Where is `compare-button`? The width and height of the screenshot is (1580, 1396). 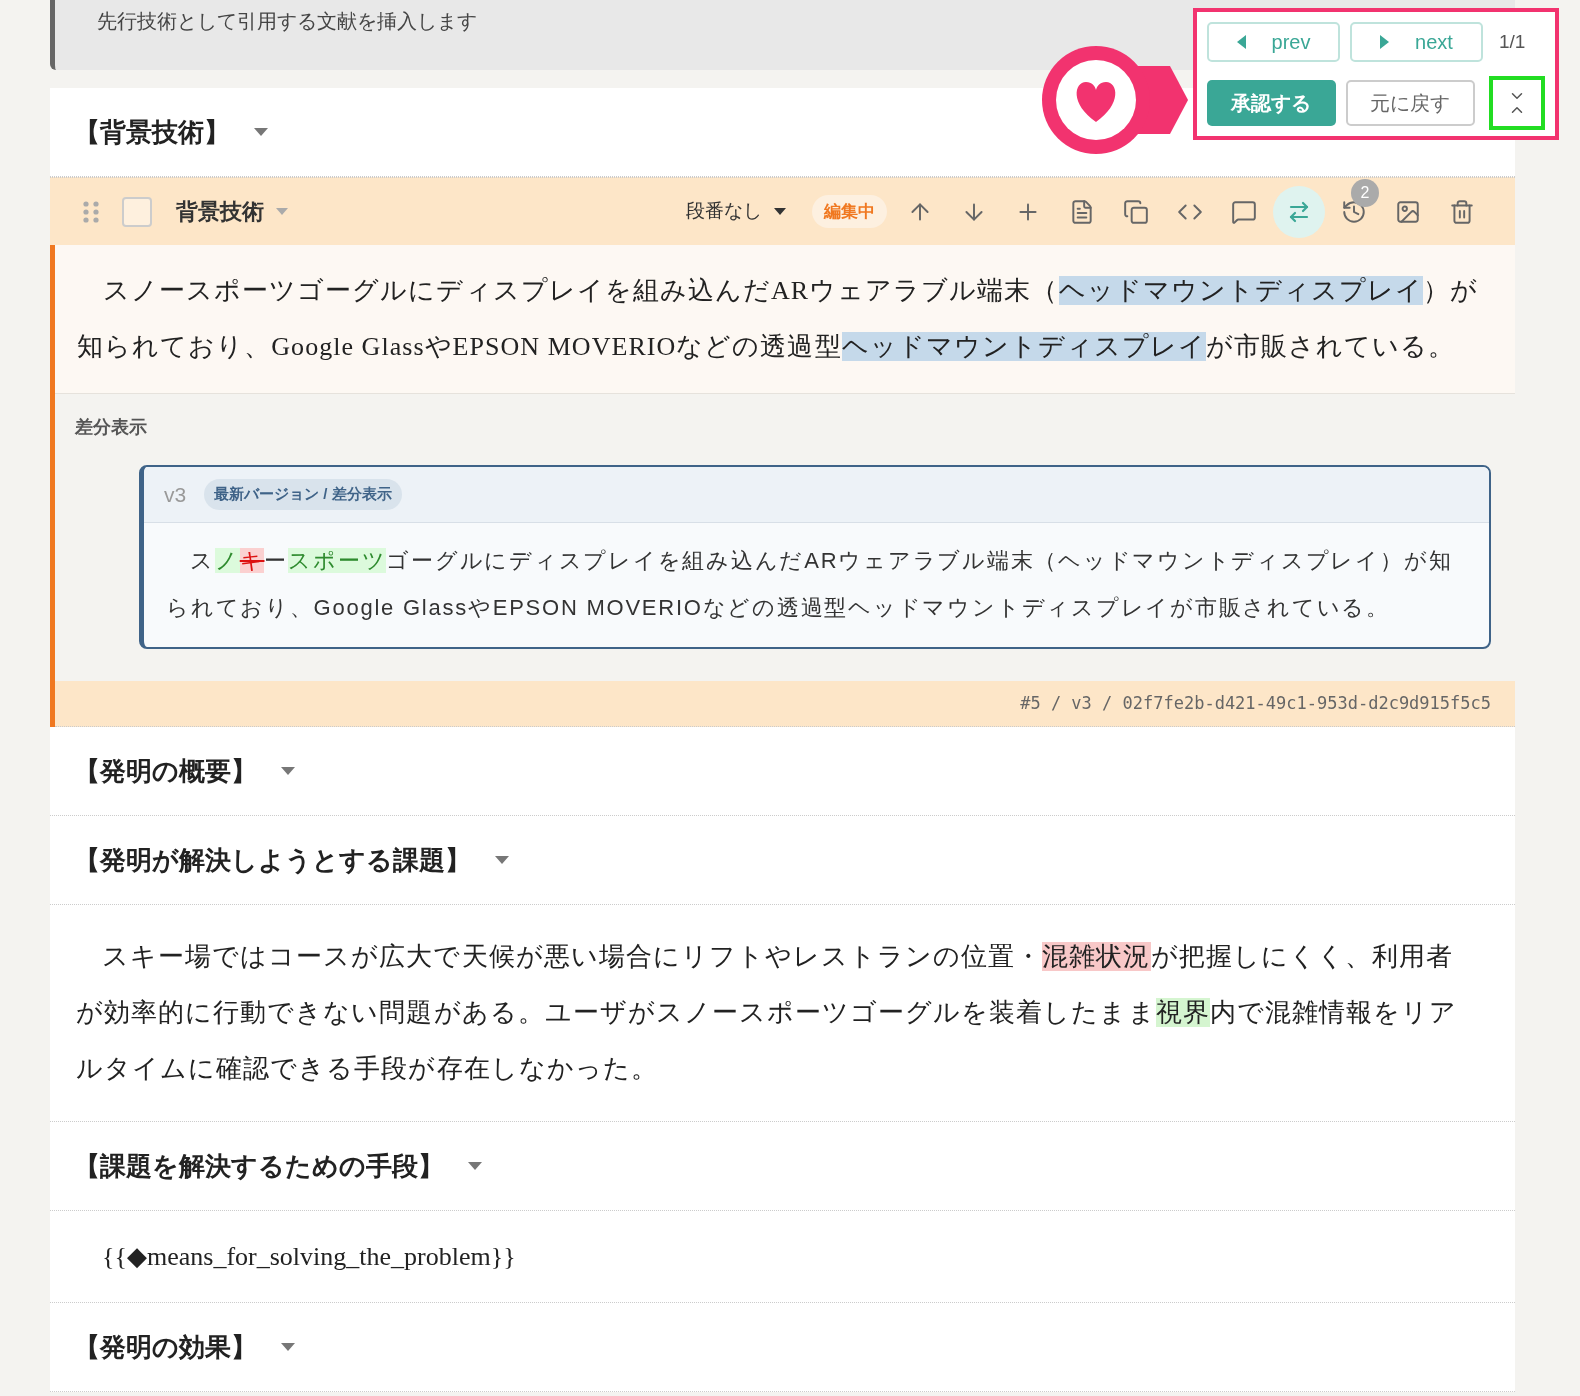
compare-button is located at coordinates (1299, 211).